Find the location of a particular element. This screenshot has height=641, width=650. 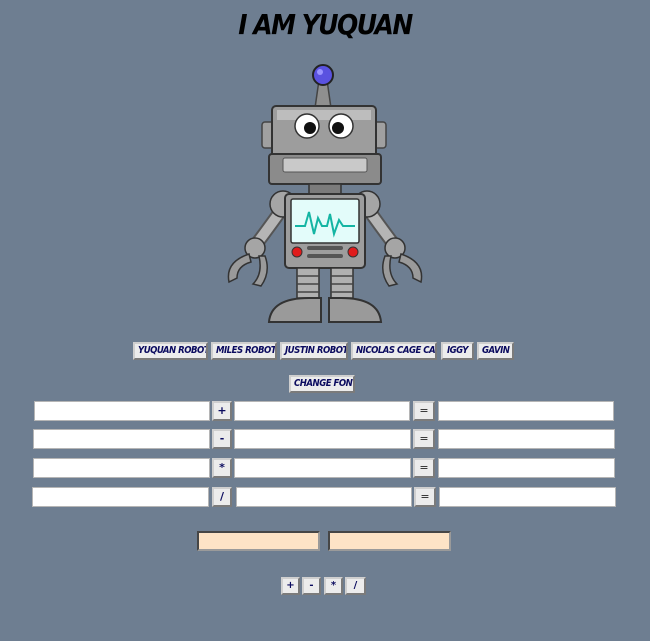

yuquan-robot-button: YUQUAN ROBOT is located at coordinates (170, 351).